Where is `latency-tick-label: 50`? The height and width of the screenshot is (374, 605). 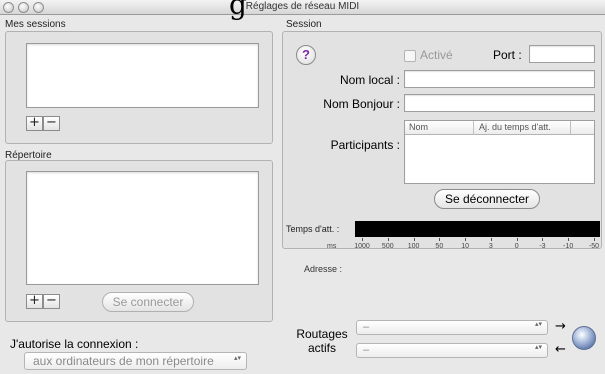 latency-tick-label: 50 is located at coordinates (439, 246).